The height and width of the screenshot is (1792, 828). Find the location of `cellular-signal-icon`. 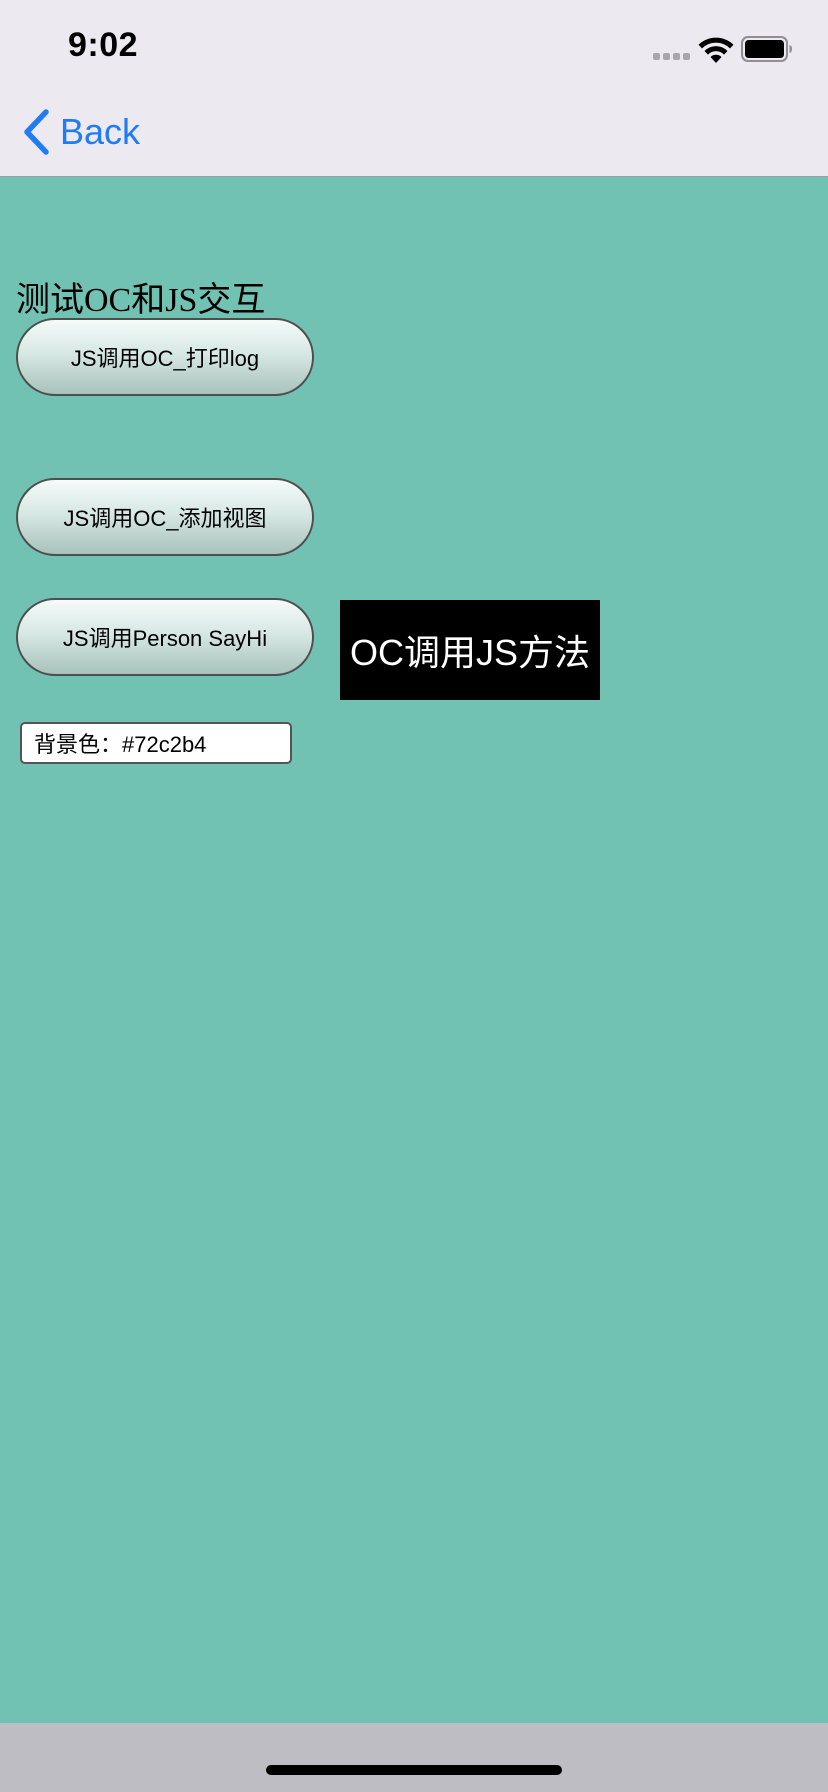

cellular-signal-icon is located at coordinates (672, 57).